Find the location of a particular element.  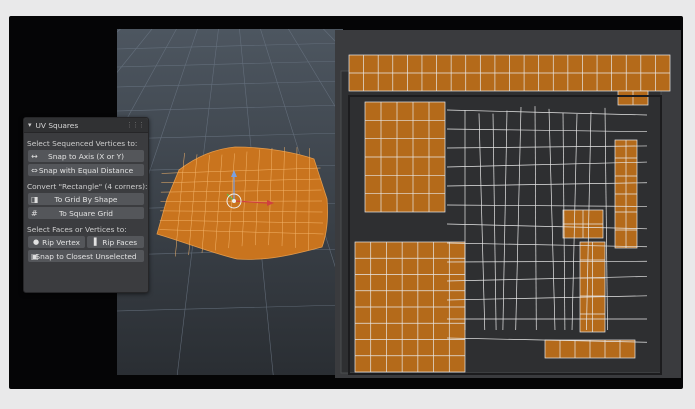

arrows-horizontal-icon: ↔ is located at coordinates (34, 156).